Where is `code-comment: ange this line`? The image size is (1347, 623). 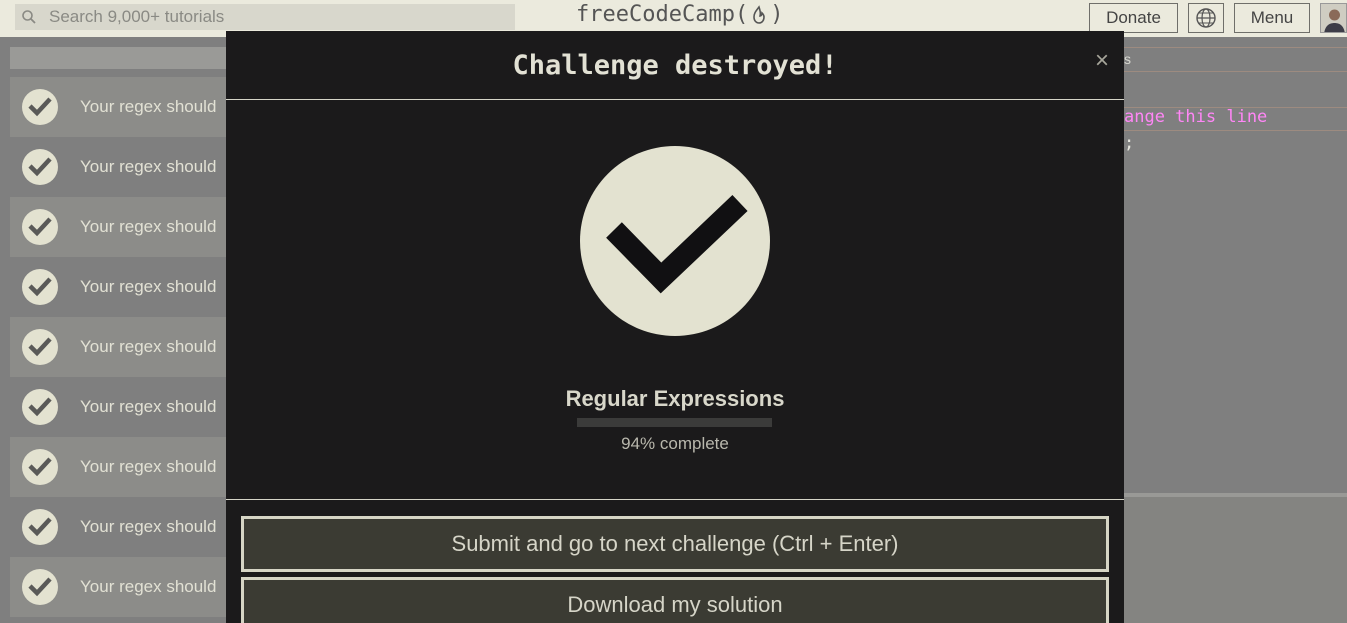
code-comment: ange this line is located at coordinates (1196, 117).